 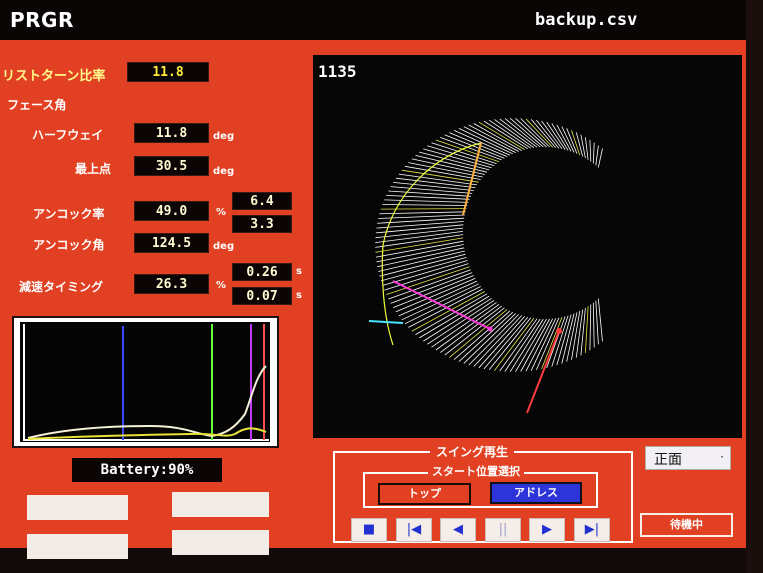 What do you see at coordinates (386, 322) in the screenshot?
I see `trace-line-cyan` at bounding box center [386, 322].